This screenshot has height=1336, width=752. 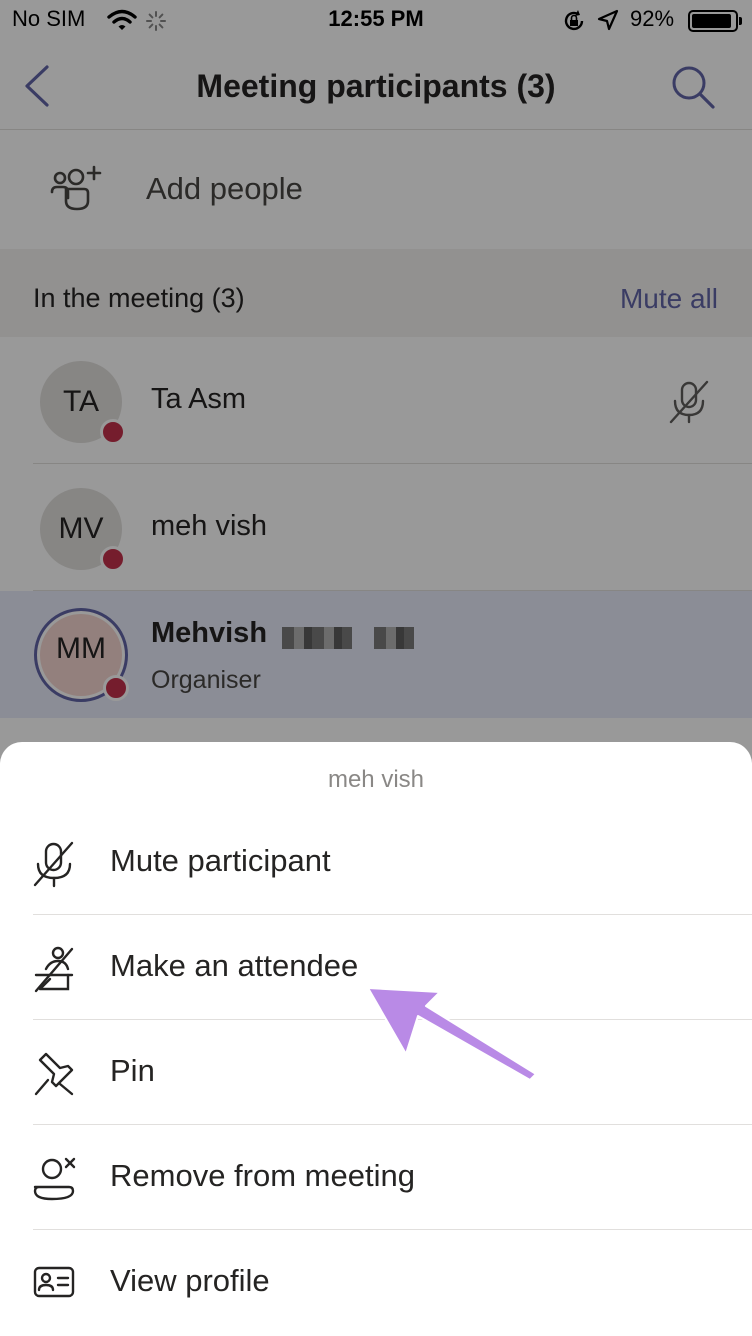 What do you see at coordinates (132, 1070) in the screenshot?
I see `pin-label: Pin` at bounding box center [132, 1070].